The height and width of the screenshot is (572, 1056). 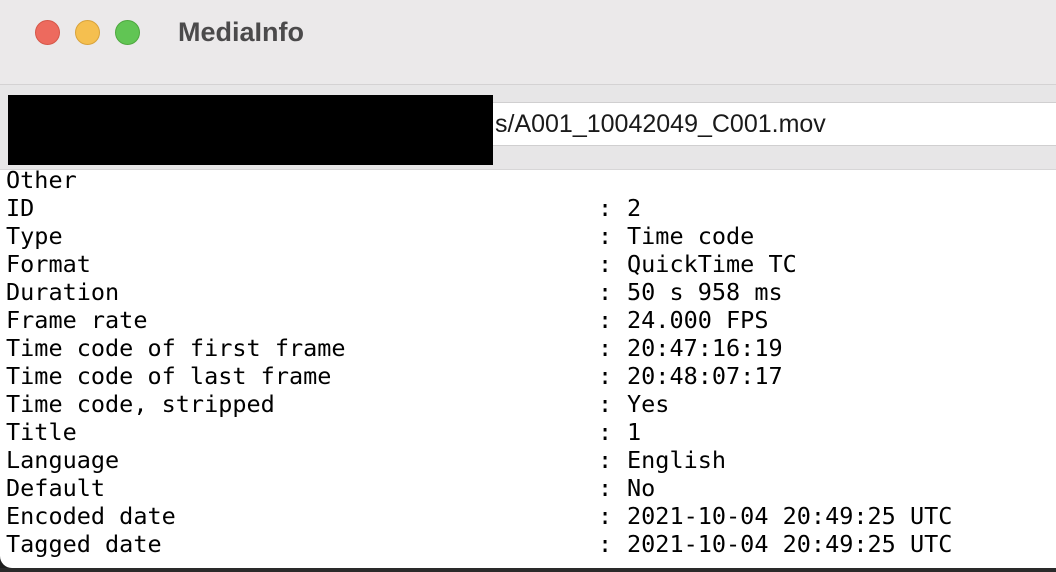 I want to click on report-row: Encoded date:2021-10-04 20:49:25 UTC, so click(x=531, y=516).